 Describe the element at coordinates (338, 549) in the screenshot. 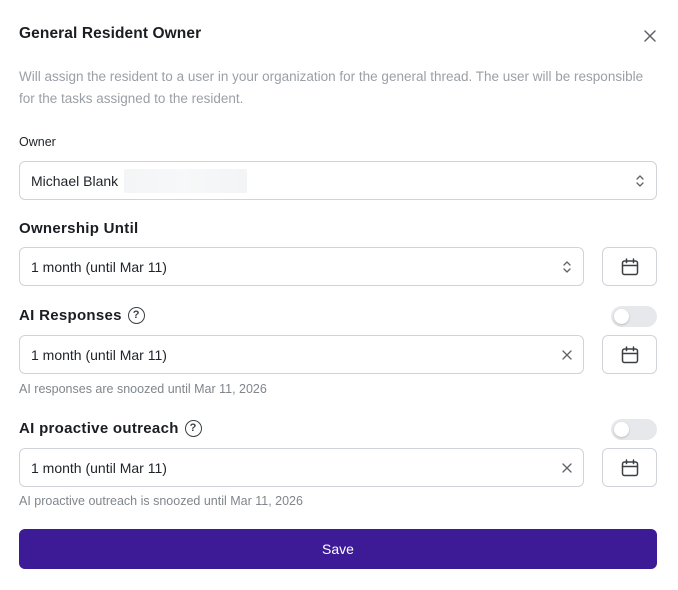

I see `save-button: Save` at that location.